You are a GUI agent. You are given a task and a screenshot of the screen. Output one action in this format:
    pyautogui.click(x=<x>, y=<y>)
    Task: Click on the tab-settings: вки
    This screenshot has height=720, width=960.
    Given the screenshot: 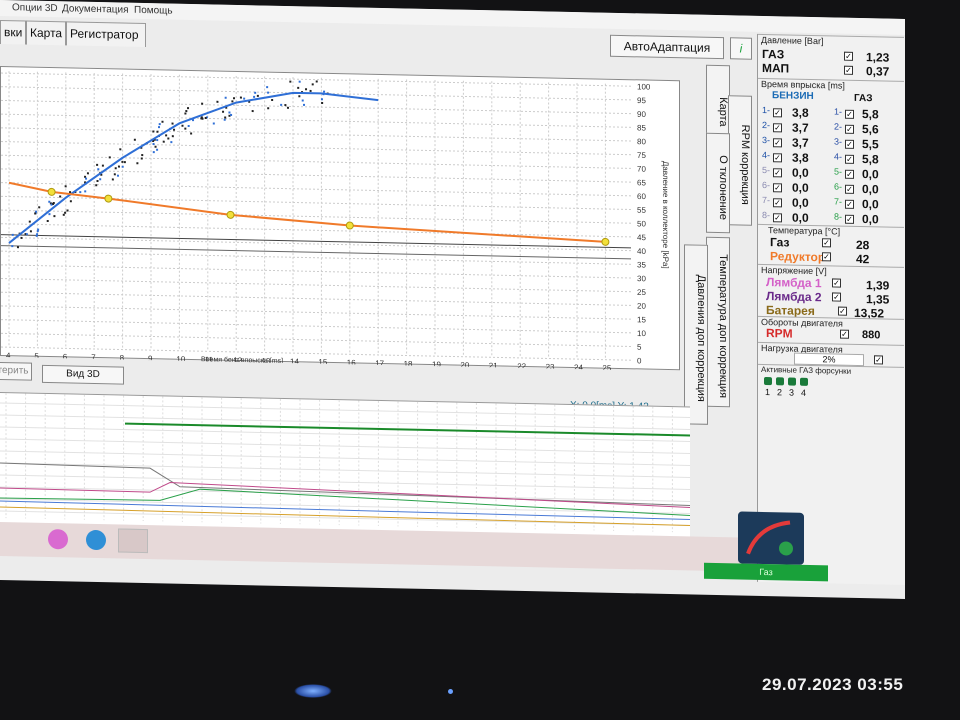 What is the action you would take?
    pyautogui.click(x=13, y=32)
    